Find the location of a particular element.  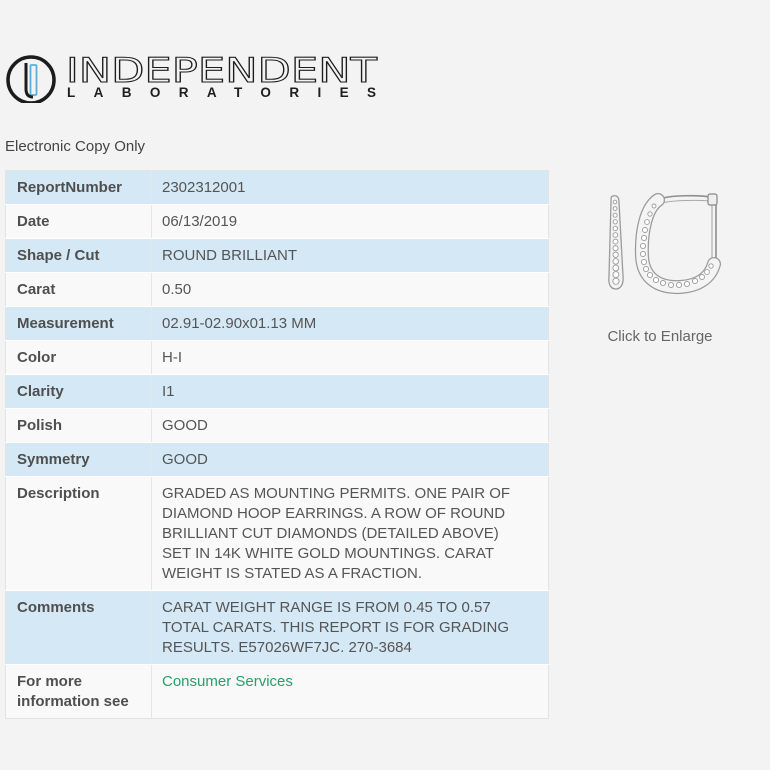

row-measurement: Measurement 02.91-02.90x01.13 MM is located at coordinates (277, 323).